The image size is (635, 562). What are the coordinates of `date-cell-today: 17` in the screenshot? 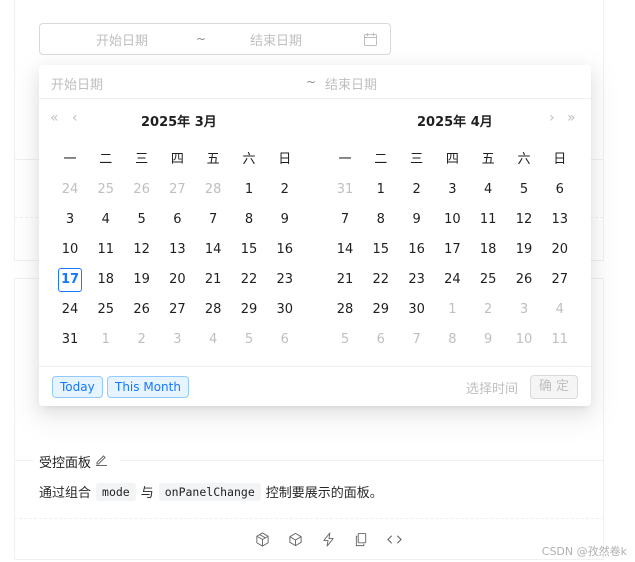 It's located at (70, 280).